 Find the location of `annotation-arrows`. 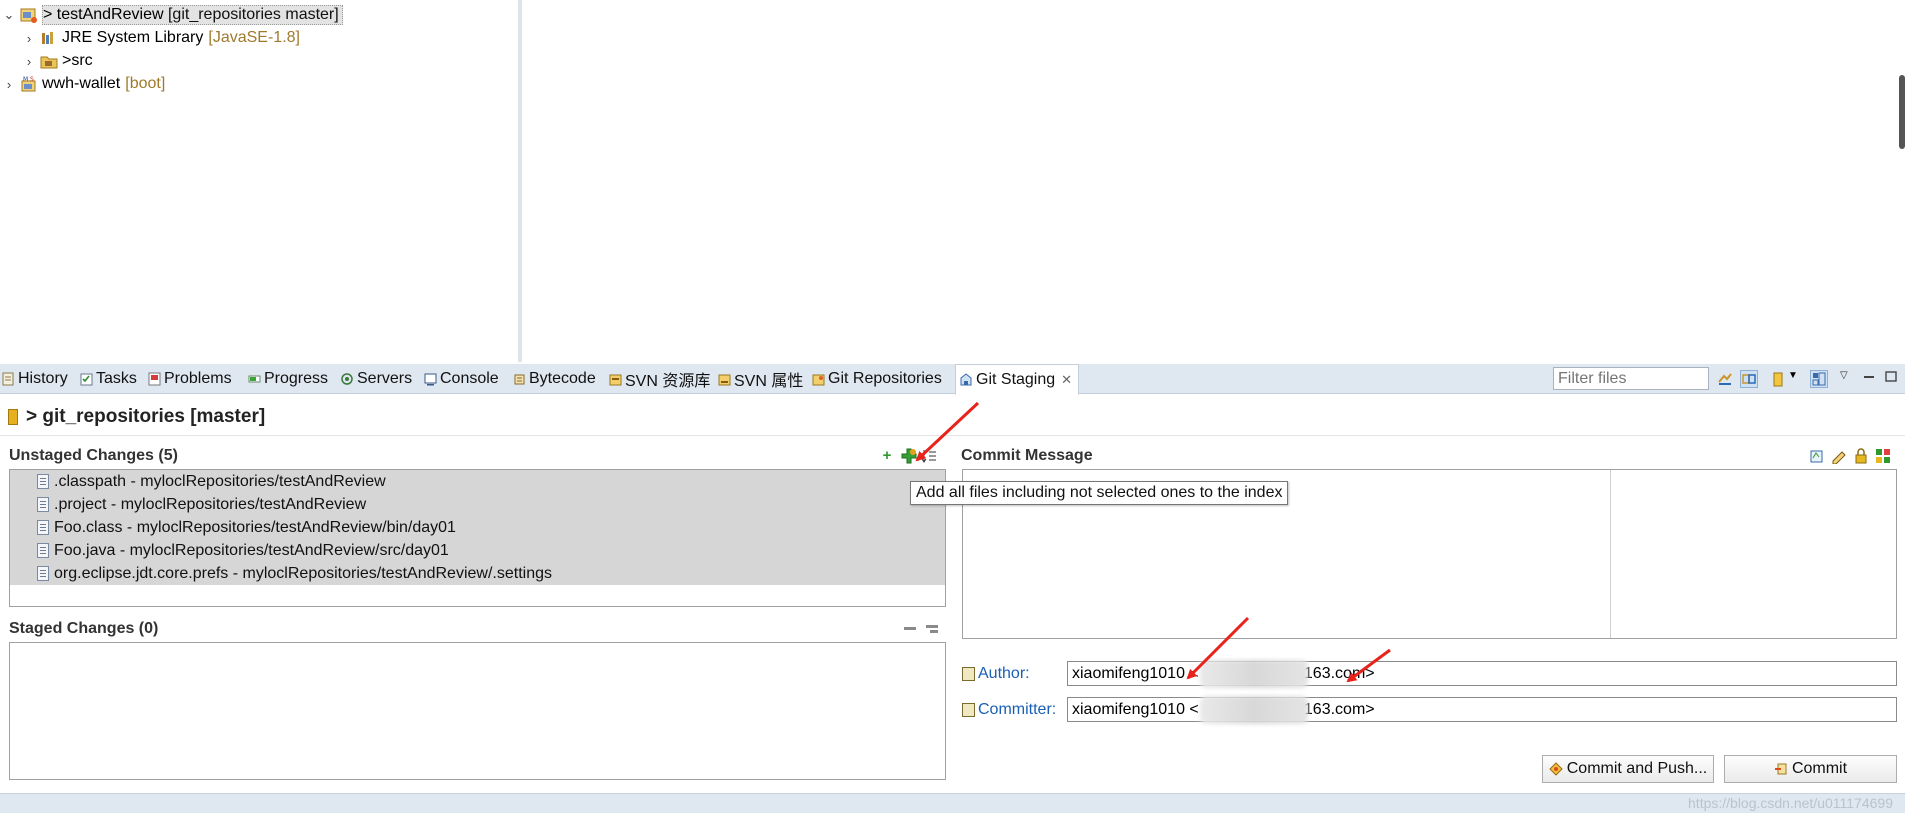

annotation-arrows is located at coordinates (1153, 542).